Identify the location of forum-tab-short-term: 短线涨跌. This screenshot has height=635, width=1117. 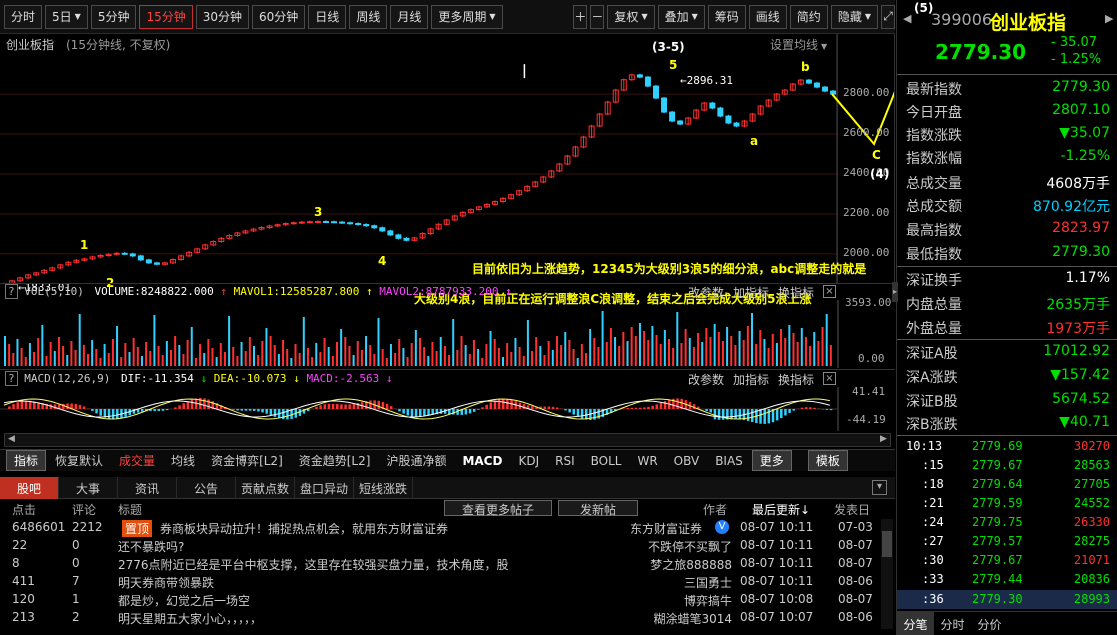
(383, 488).